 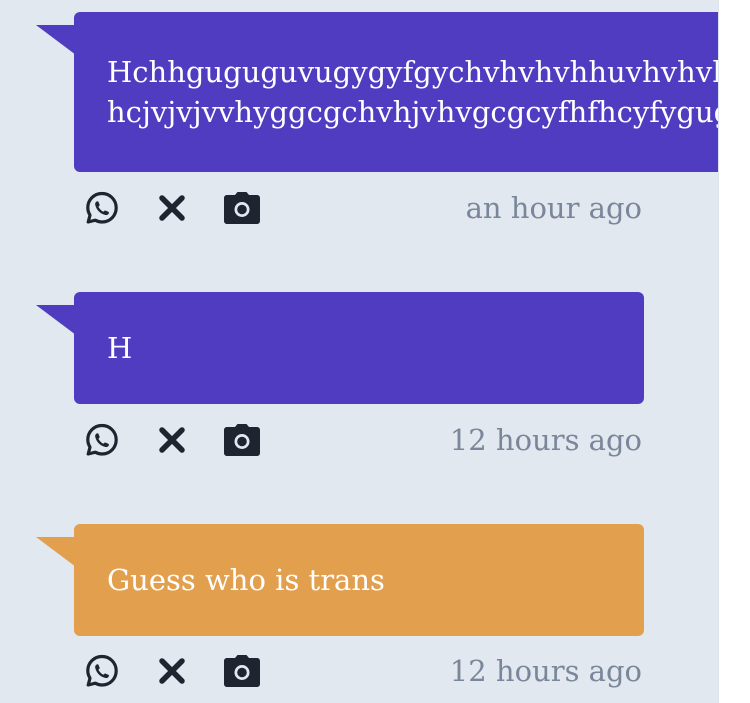 What do you see at coordinates (734, 351) in the screenshot?
I see `side-panel` at bounding box center [734, 351].